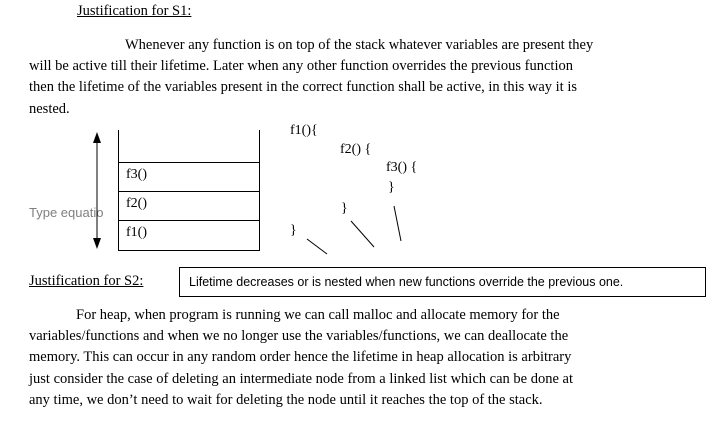 The width and height of the screenshot is (721, 445). I want to click on scope-line-f1, so click(317, 246).